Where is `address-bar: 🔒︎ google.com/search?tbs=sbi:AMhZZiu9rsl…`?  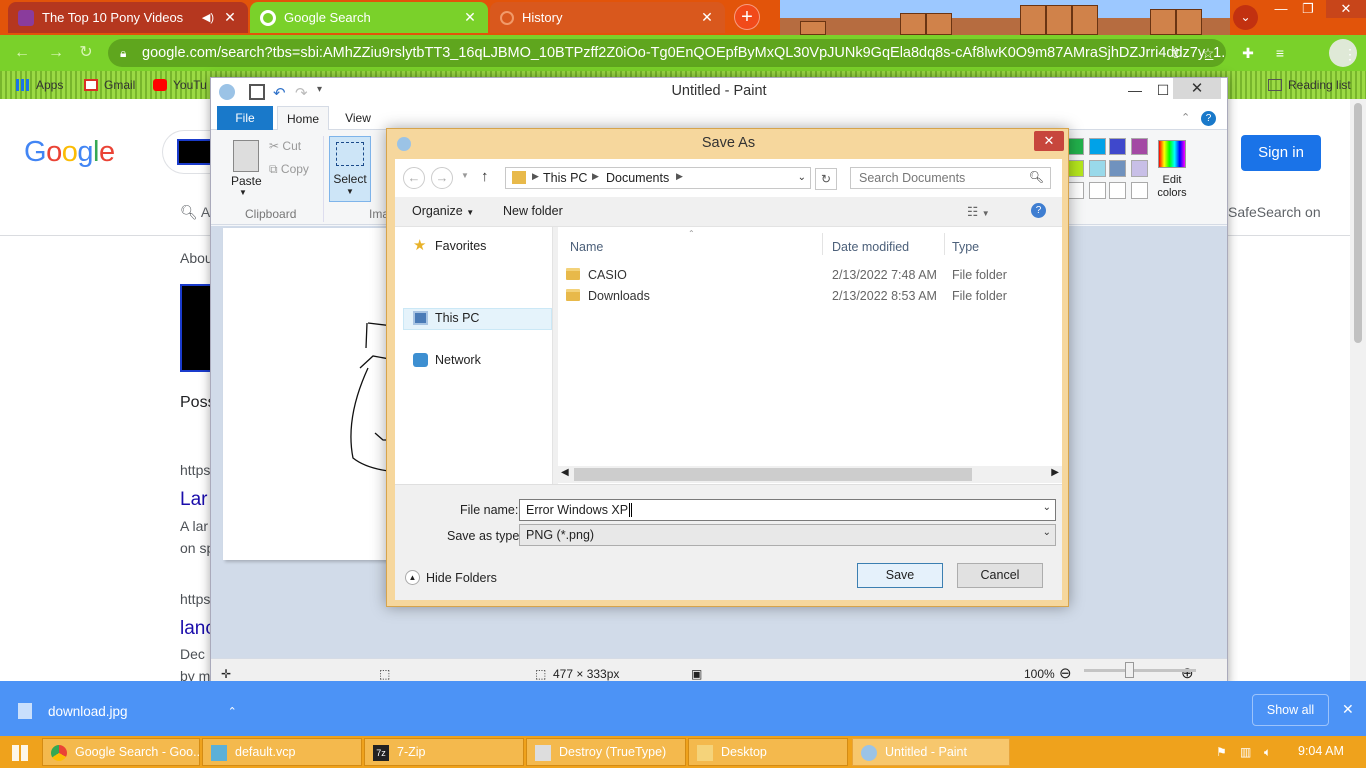
address-bar: 🔒︎ google.com/search?tbs=sbi:AMhZZiu9rsl… is located at coordinates (667, 53).